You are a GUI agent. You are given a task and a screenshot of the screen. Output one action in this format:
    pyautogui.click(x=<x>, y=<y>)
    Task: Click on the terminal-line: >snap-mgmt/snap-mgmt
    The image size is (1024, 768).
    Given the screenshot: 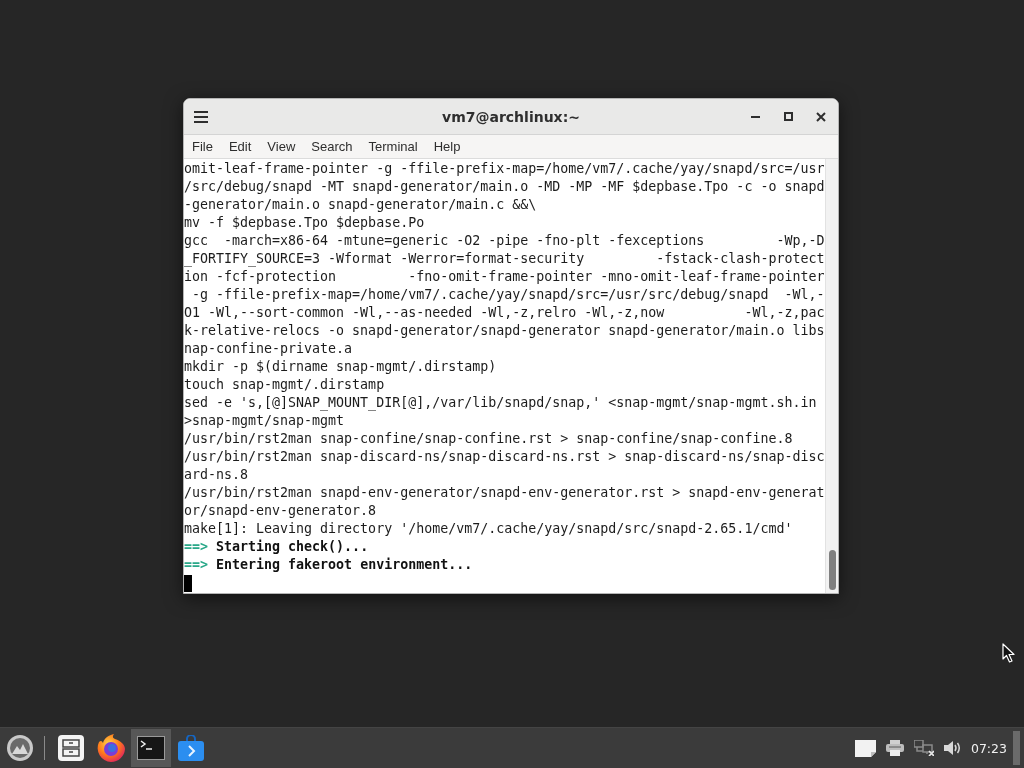 What is the action you would take?
    pyautogui.click(x=264, y=421)
    